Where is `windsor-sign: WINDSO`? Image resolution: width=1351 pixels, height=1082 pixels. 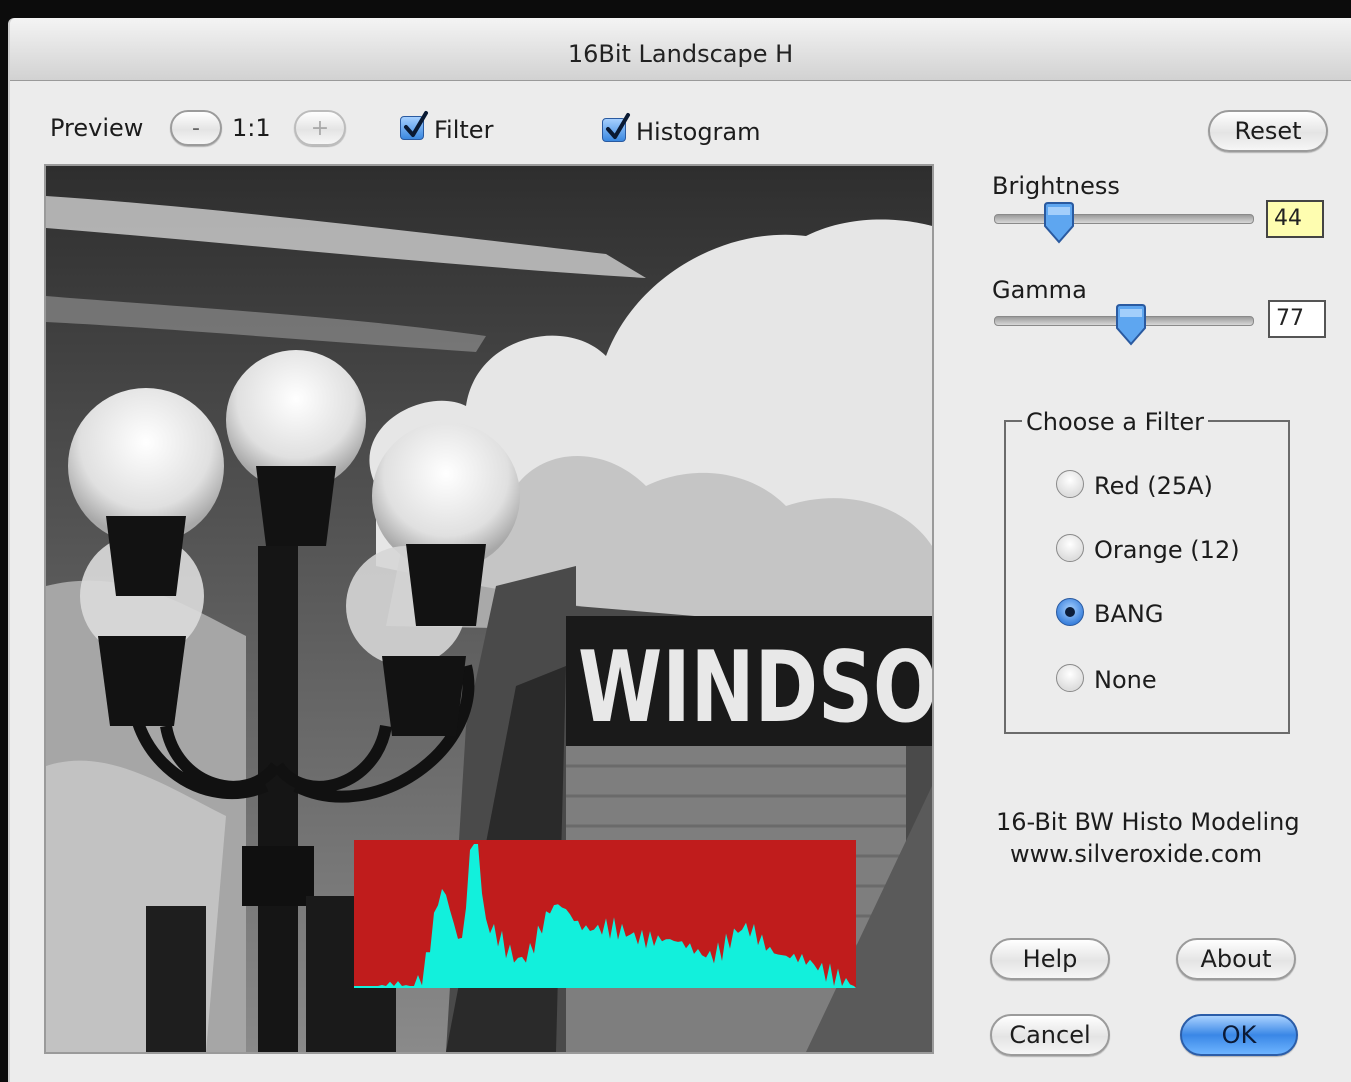 windsor-sign: WINDSO is located at coordinates (755, 688).